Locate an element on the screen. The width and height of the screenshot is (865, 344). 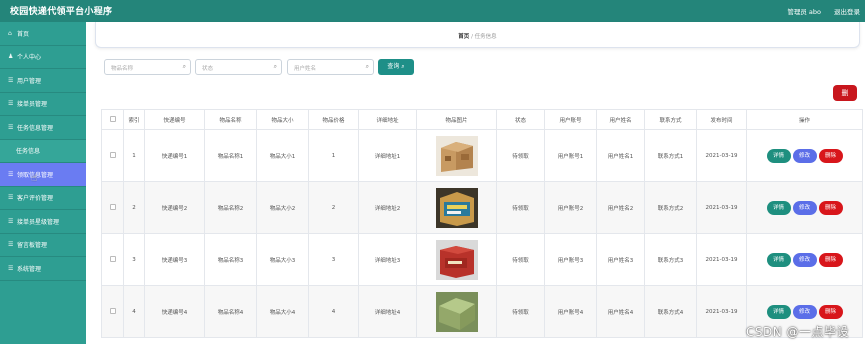
cell-index: 1 is located at coordinates (134, 155).